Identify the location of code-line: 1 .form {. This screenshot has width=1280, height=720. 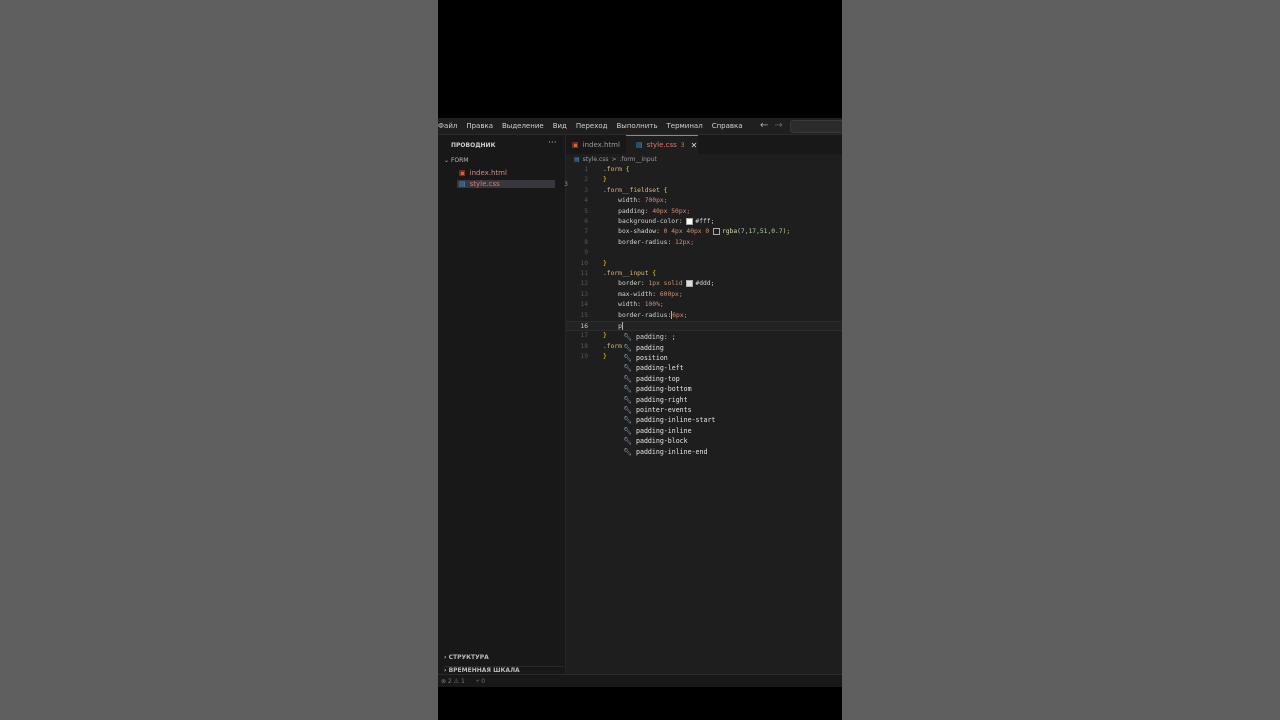
(704, 170).